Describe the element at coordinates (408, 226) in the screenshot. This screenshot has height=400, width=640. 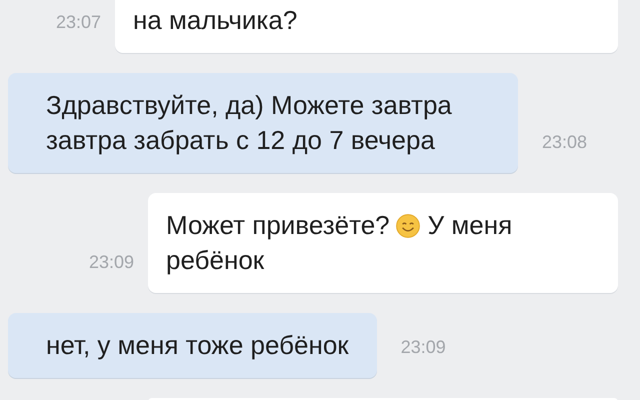
I see `smiley-icon` at that location.